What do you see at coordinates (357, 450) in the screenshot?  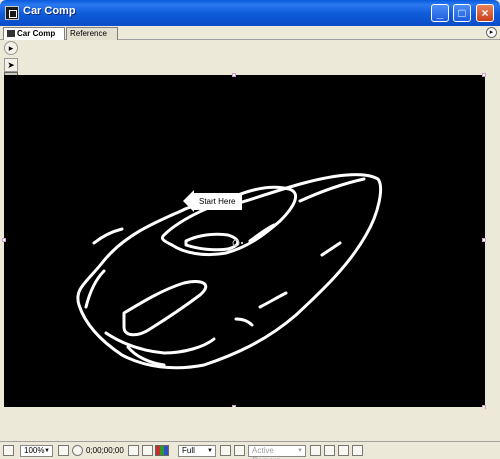 I see `flowchart-icon` at bounding box center [357, 450].